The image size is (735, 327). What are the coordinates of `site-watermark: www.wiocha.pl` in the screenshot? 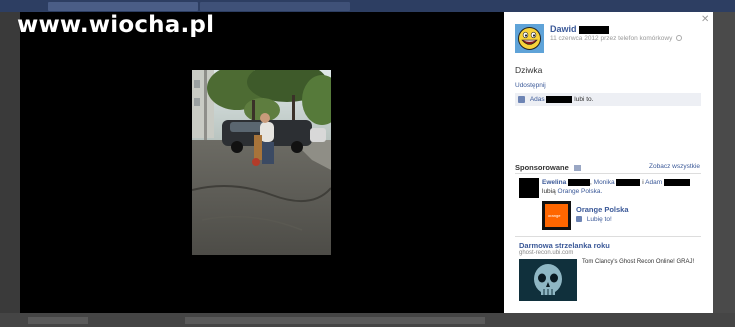 It's located at (116, 25).